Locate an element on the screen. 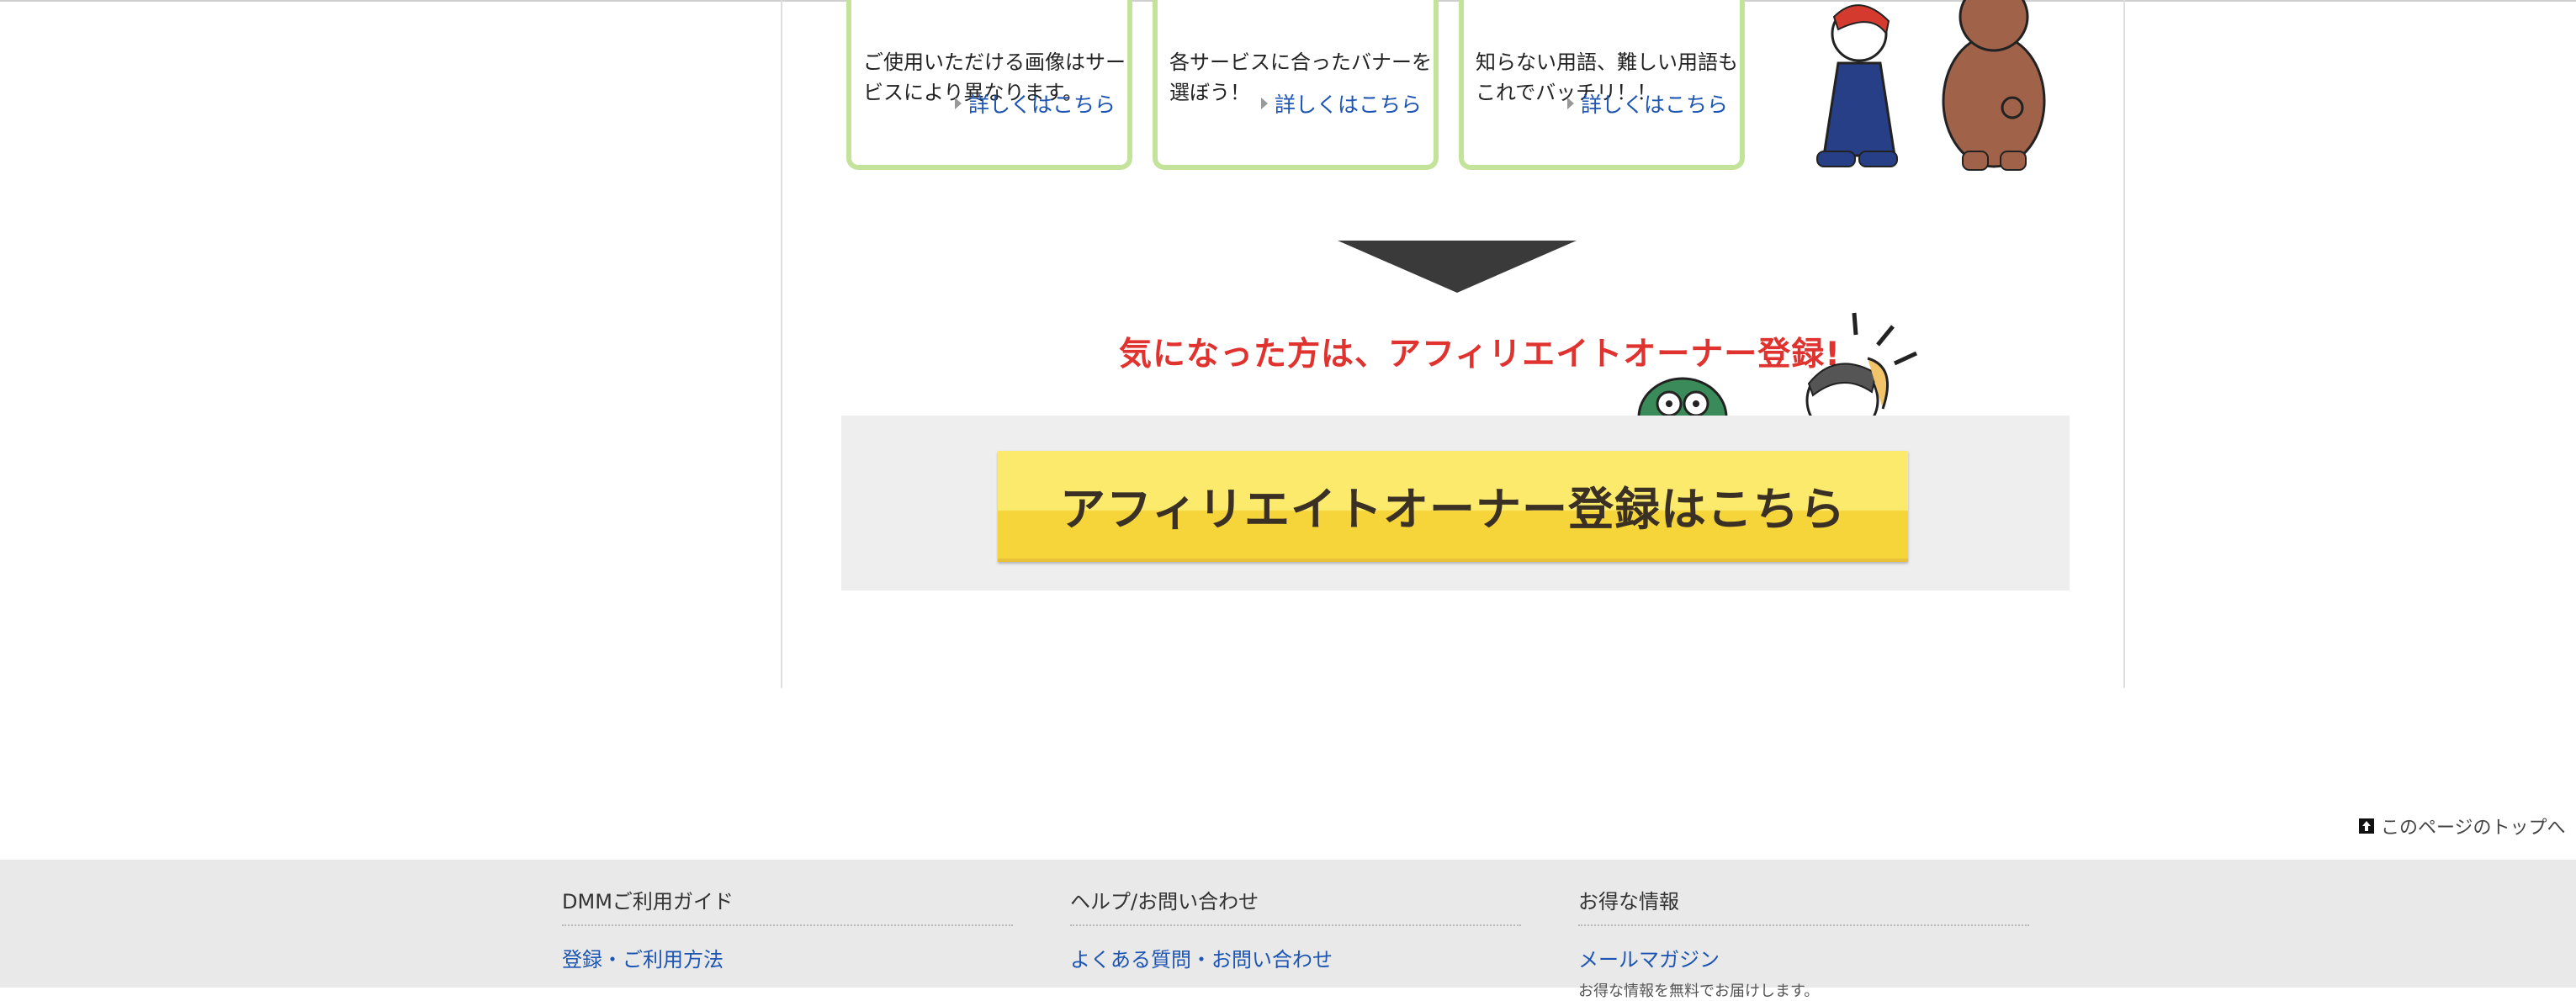 The height and width of the screenshot is (1001, 2576). footer-column-help: ヘルプ/お問い合わせ よくある質問・お問い合わせ is located at coordinates (1295, 928).